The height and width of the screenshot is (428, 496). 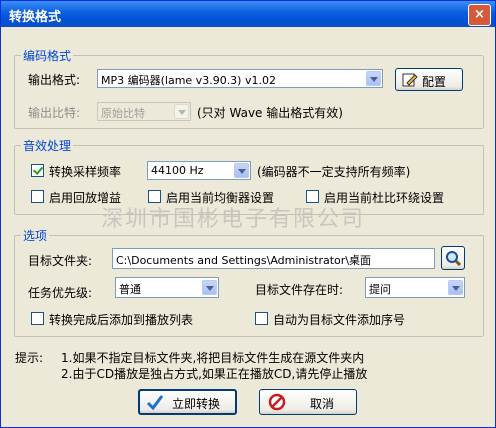 What do you see at coordinates (334, 172) in the screenshot?
I see `resample-note: (编码器不一定支持所有频率)` at bounding box center [334, 172].